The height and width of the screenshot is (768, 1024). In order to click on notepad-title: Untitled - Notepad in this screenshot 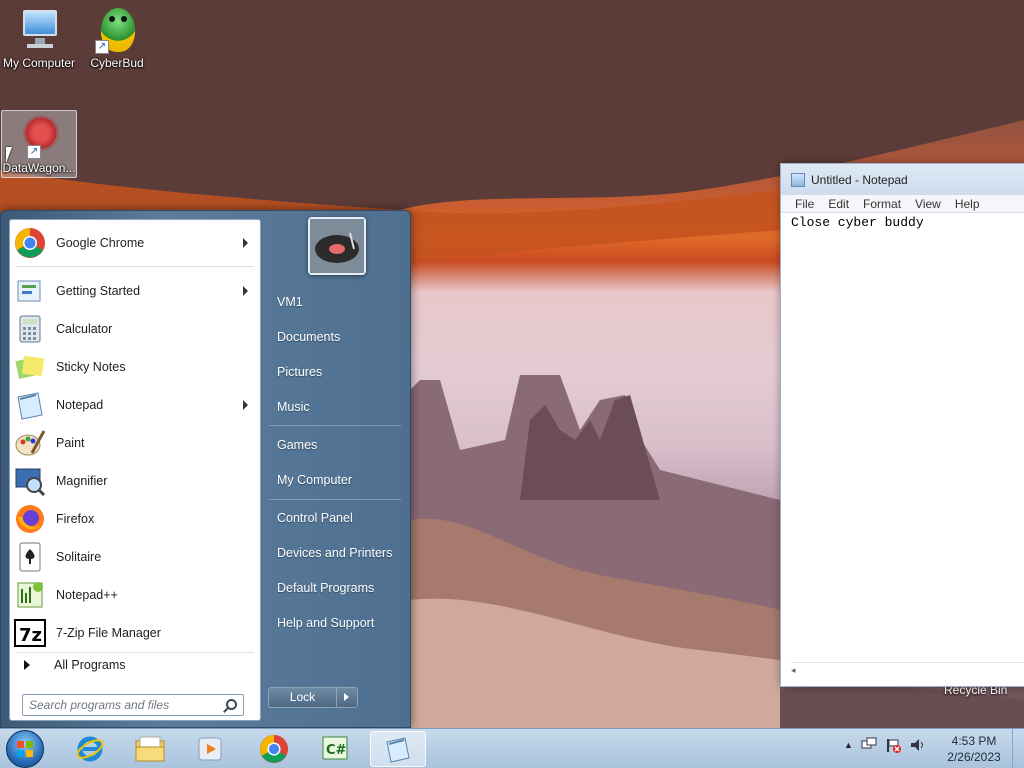, I will do `click(859, 179)`.